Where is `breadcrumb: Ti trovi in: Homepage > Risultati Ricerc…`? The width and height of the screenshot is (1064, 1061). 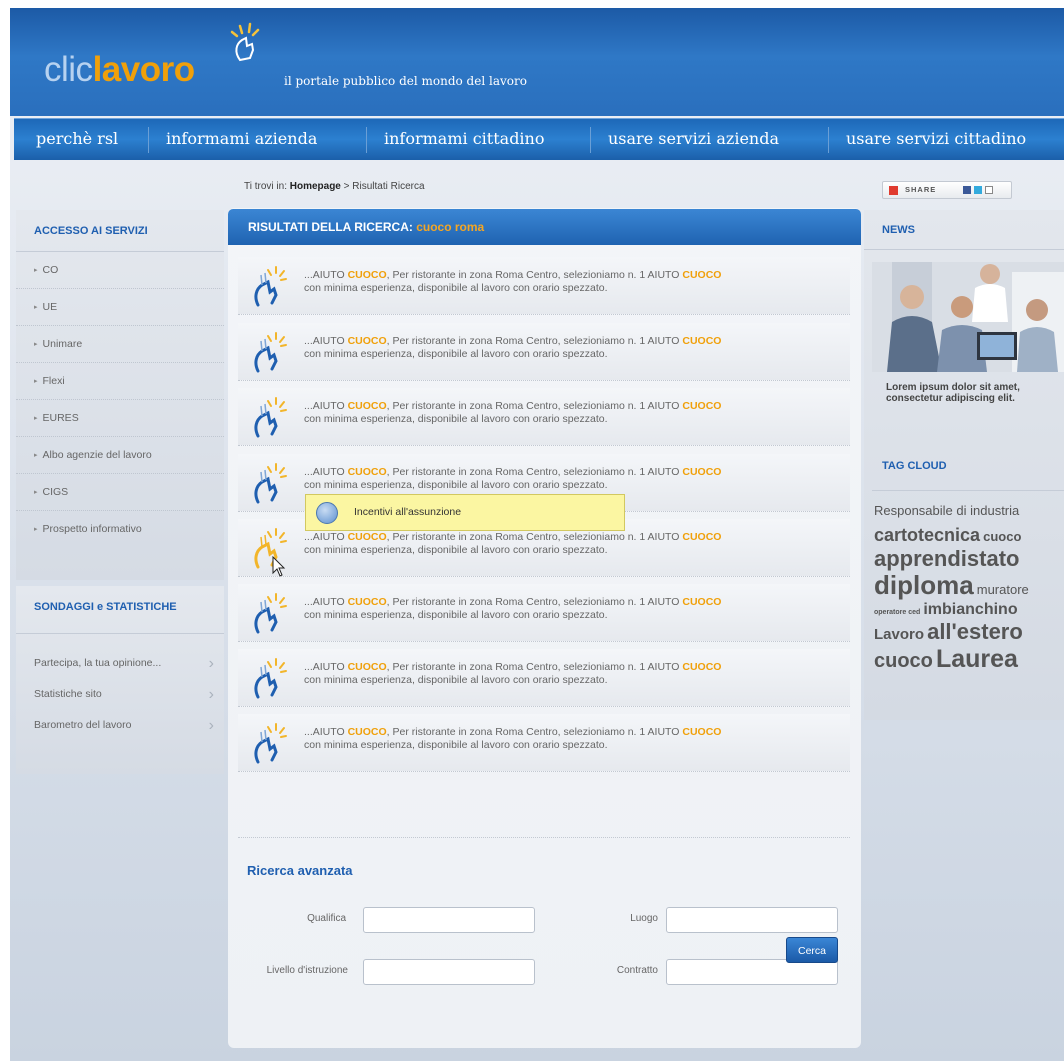 breadcrumb: Ti trovi in: Homepage > Risultati Ricerc… is located at coordinates (334, 186).